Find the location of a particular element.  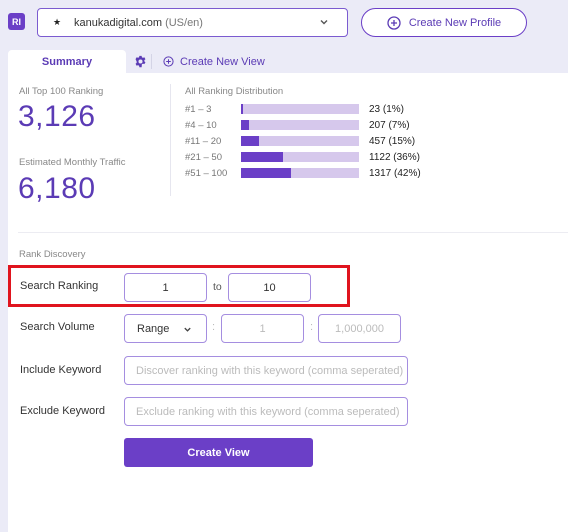

search-ranking-to-input is located at coordinates (269, 287).